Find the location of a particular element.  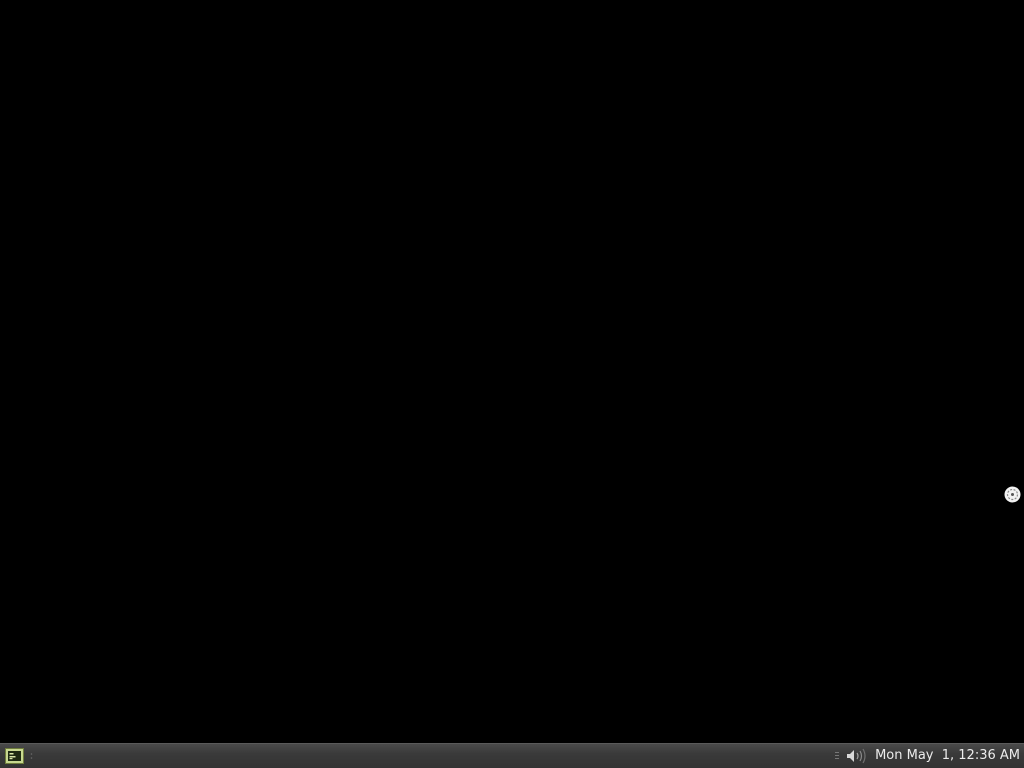

clock: Mon May 1, 12:36 AM is located at coordinates (947, 756).